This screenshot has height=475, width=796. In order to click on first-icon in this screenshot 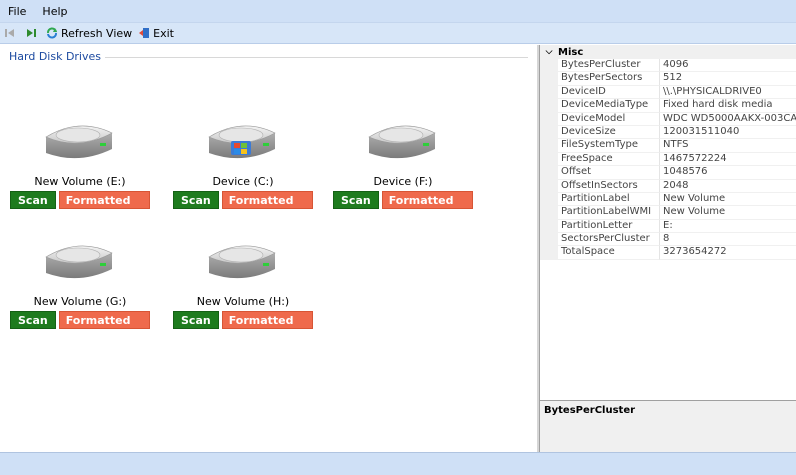, I will do `click(9, 33)`.